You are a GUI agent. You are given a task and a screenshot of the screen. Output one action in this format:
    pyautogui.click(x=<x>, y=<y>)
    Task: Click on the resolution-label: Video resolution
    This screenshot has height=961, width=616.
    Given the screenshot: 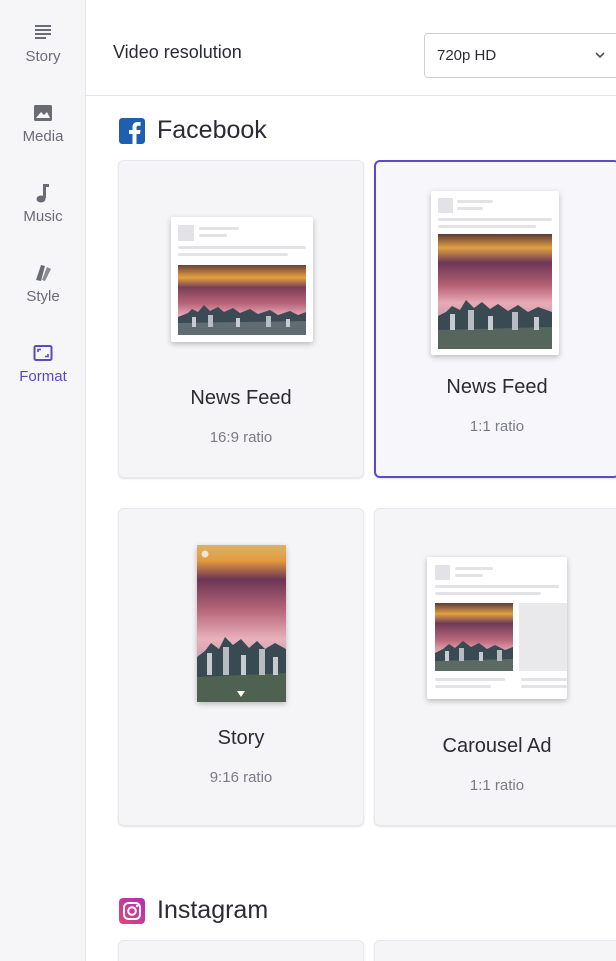 What is the action you would take?
    pyautogui.click(x=177, y=52)
    